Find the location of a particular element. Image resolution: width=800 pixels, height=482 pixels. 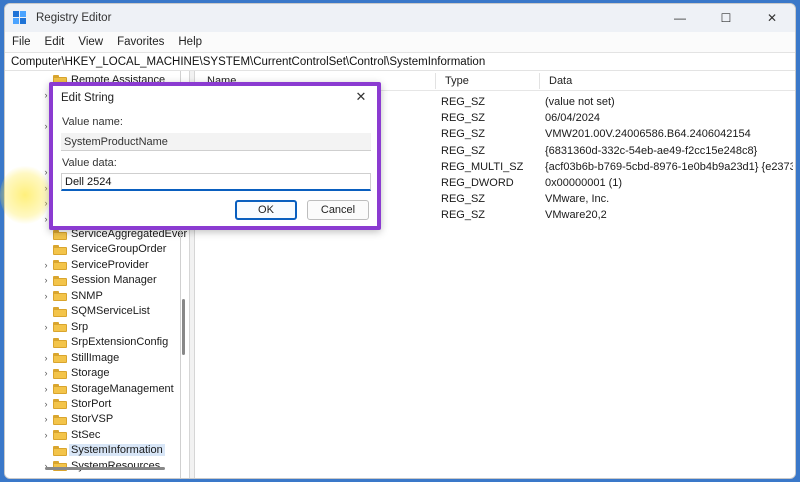

value-data: VMware, Inc. is located at coordinates (577, 199).